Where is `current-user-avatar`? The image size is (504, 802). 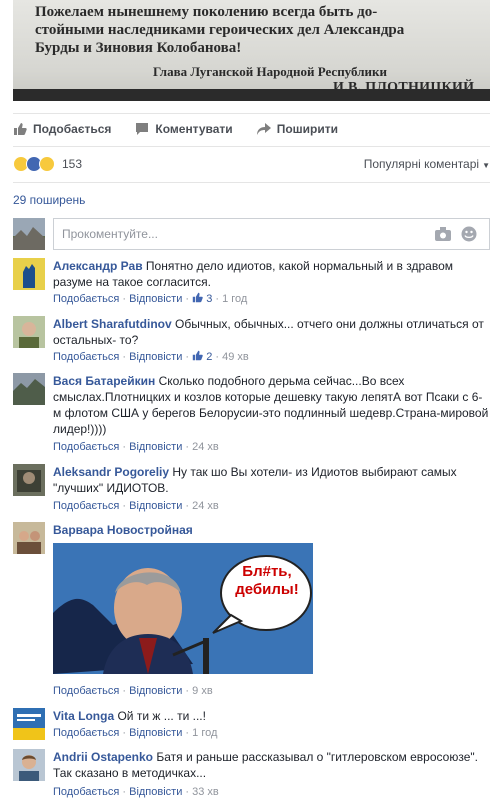 current-user-avatar is located at coordinates (29, 234).